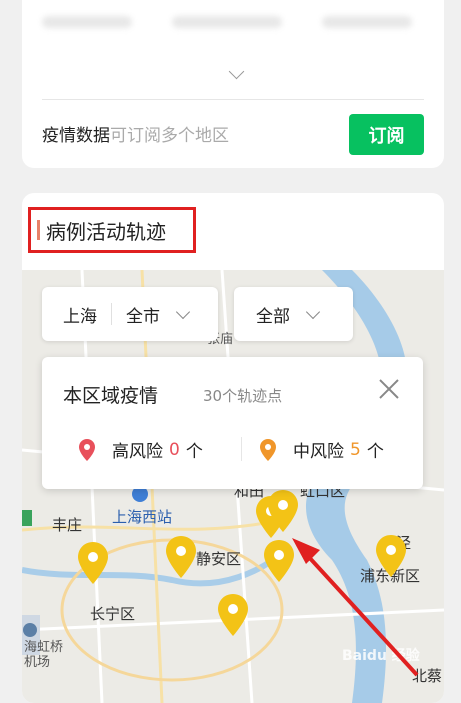 This screenshot has height=703, width=461. I want to click on subscribe-label: 疫情数据可订阅多个地区, so click(135, 133).